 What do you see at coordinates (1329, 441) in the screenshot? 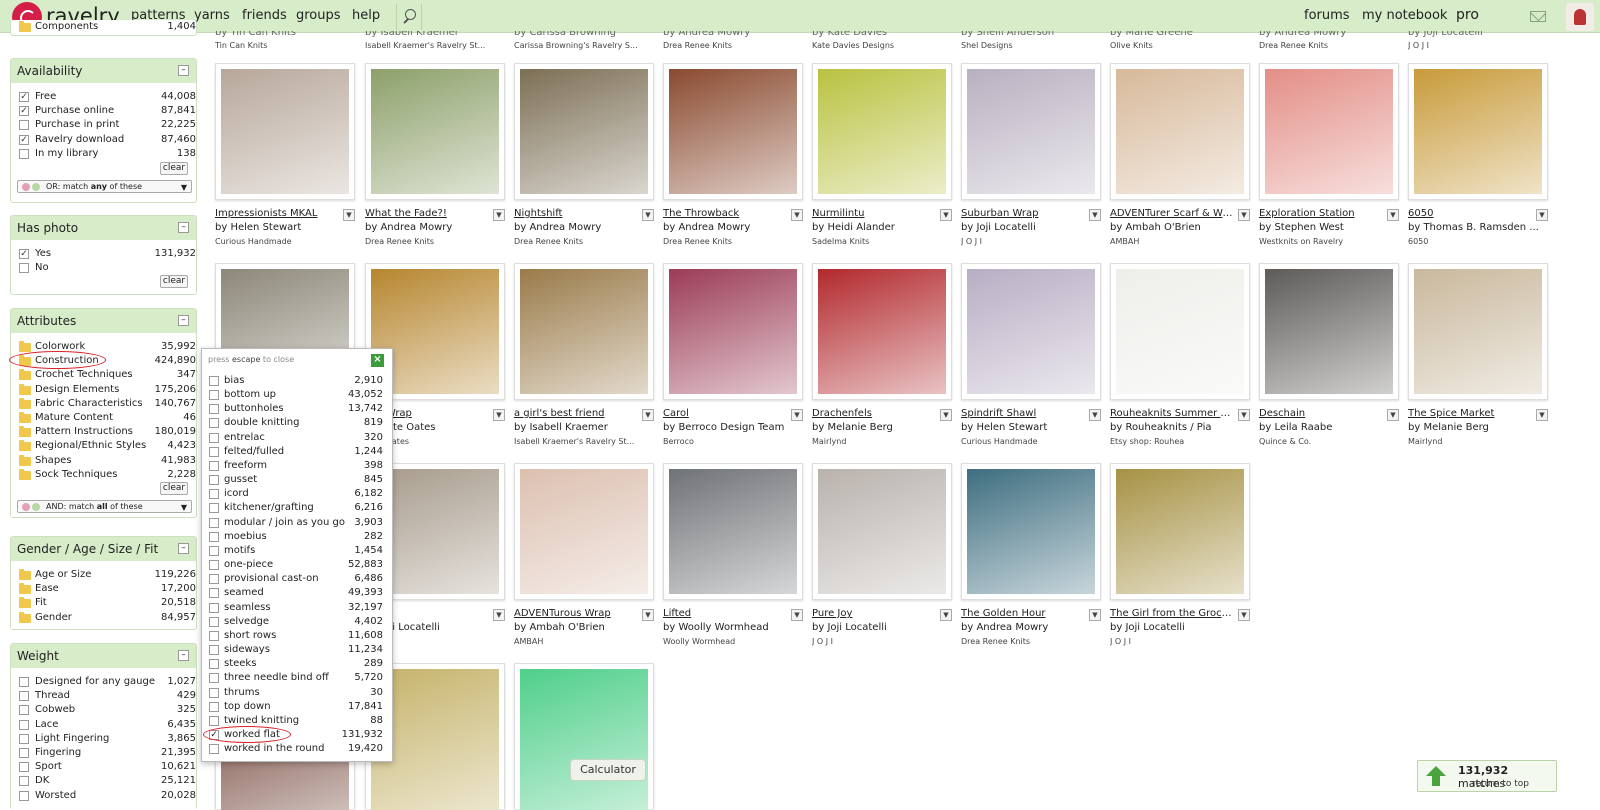
I see `pattern-source: Quince & Co.` at bounding box center [1329, 441].